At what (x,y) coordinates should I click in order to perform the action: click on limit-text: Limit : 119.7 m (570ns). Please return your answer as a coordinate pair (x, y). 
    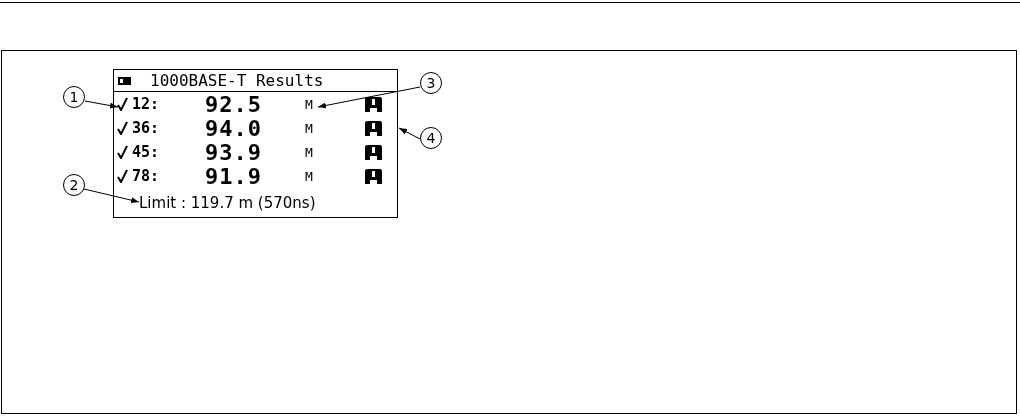
    Looking at the image, I should click on (228, 203).